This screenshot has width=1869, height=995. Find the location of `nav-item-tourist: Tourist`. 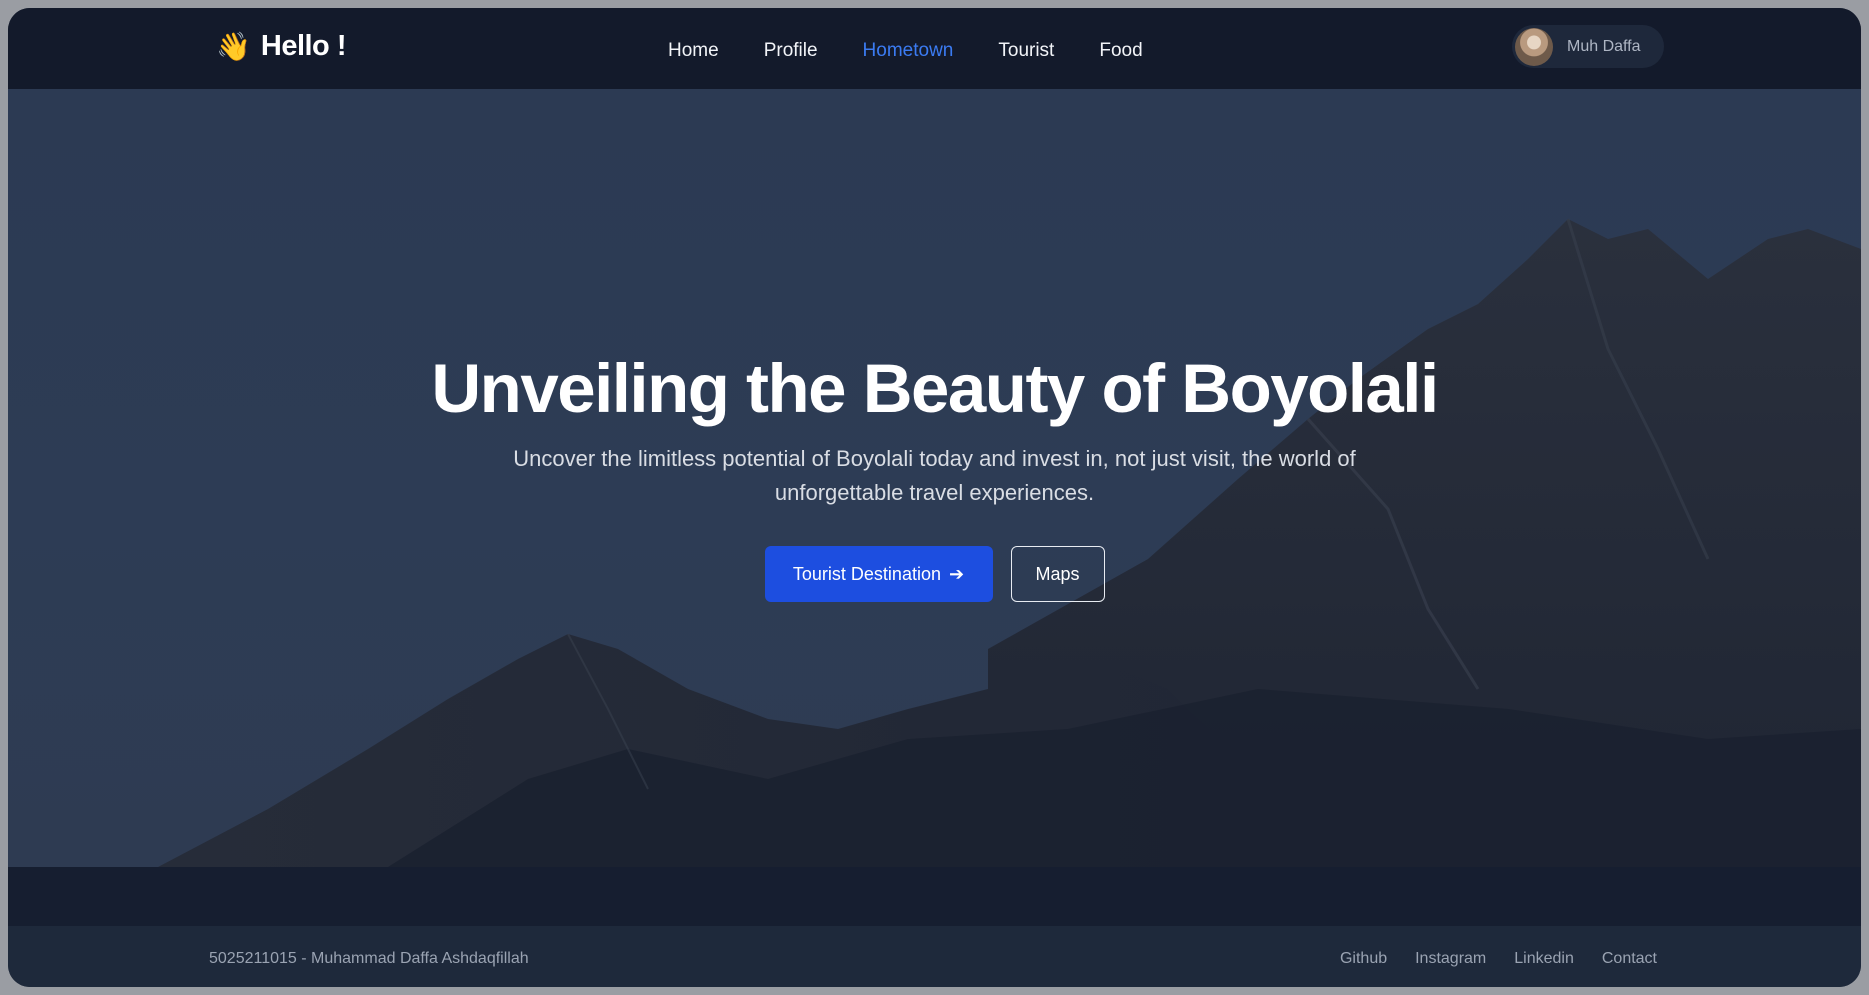

nav-item-tourist: Tourist is located at coordinates (1026, 51).